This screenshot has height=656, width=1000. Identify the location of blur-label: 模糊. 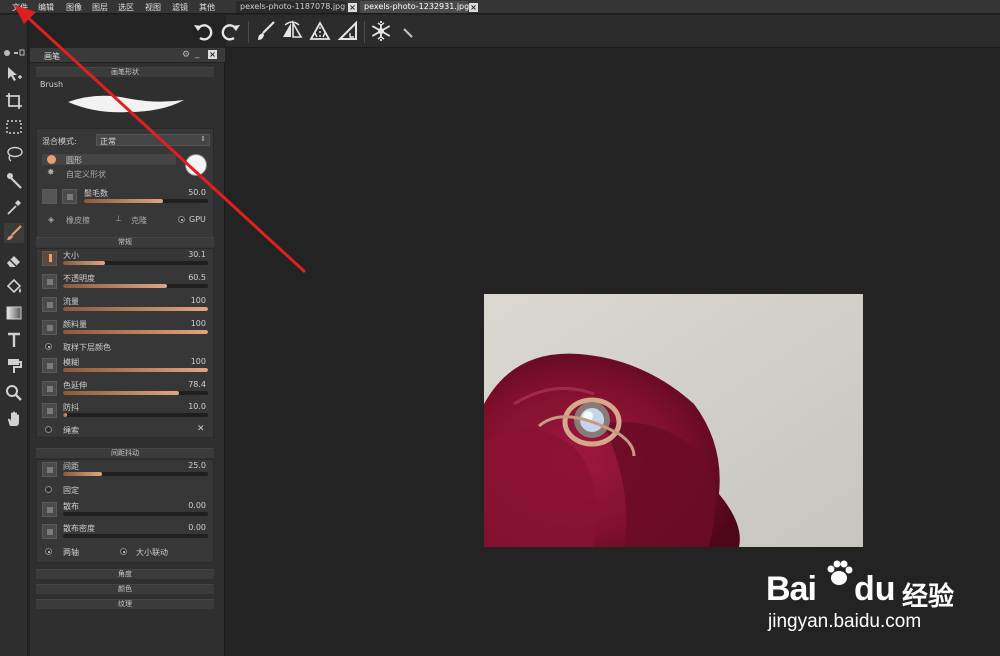
(71, 362).